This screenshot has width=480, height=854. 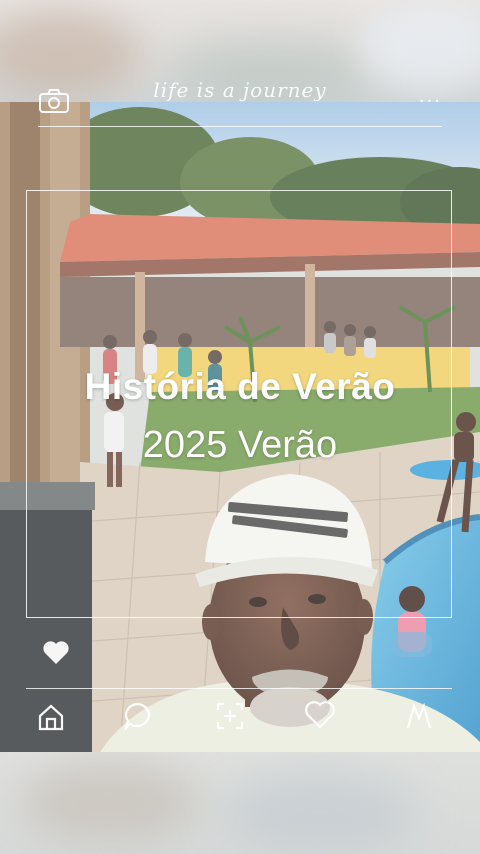 What do you see at coordinates (240, 126) in the screenshot?
I see `top-divider` at bounding box center [240, 126].